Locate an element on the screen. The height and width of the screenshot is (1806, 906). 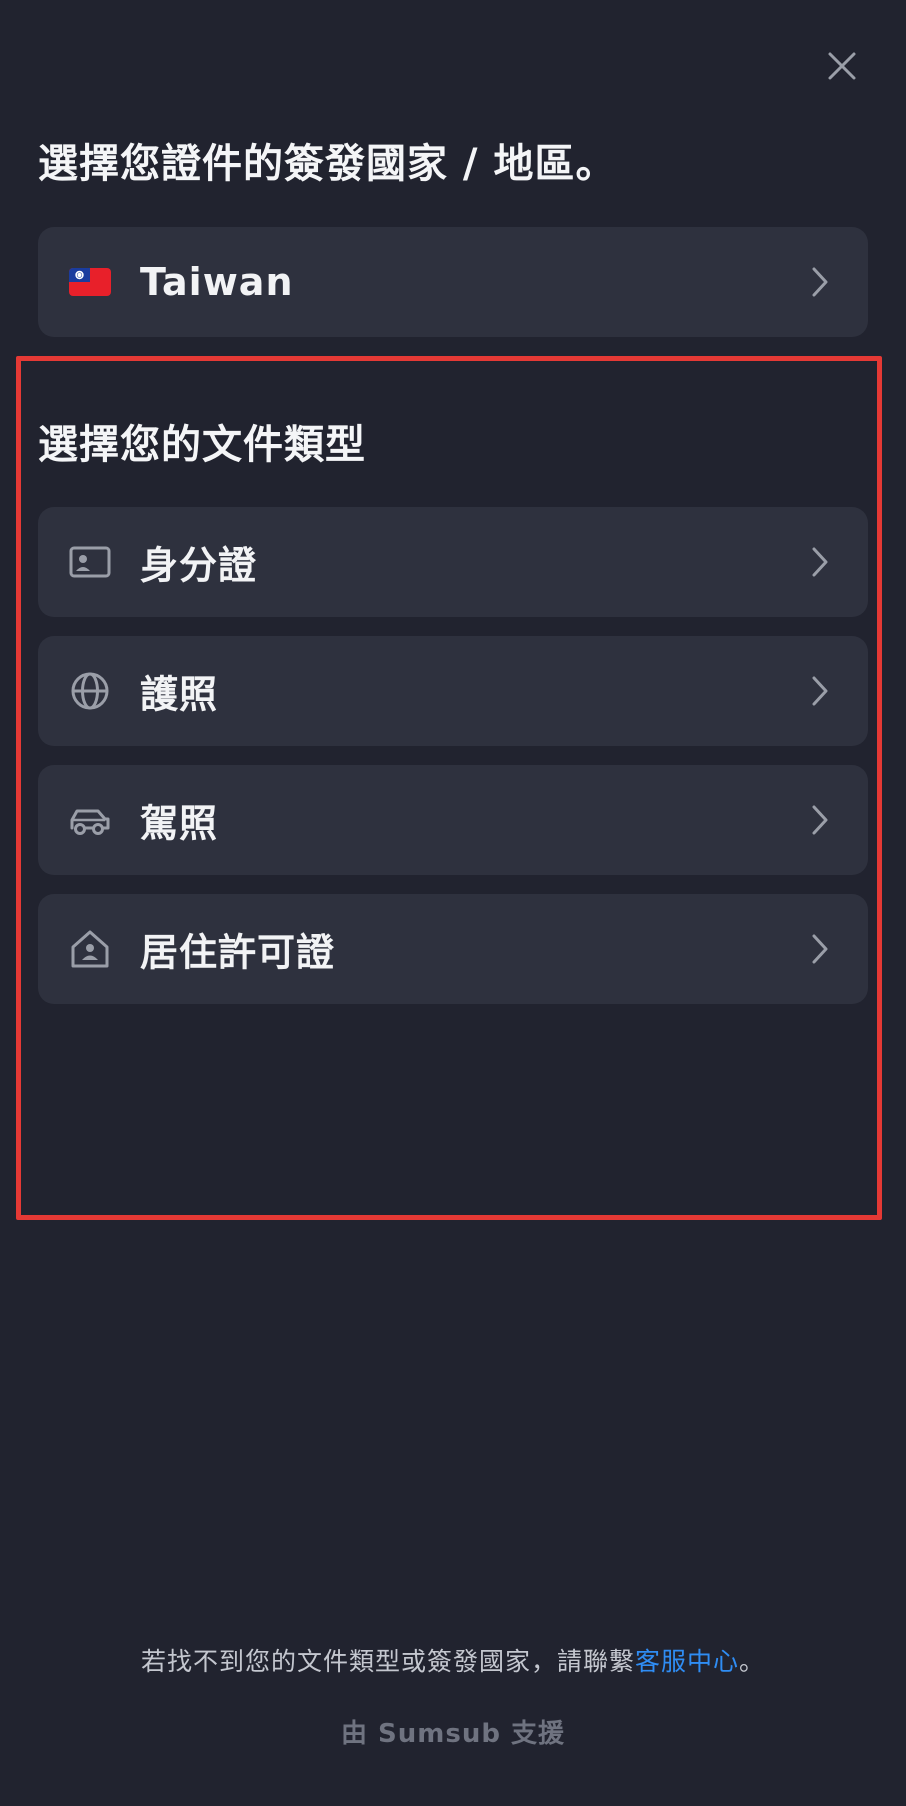
support-center-link: 客服中心 is located at coordinates (687, 1661).